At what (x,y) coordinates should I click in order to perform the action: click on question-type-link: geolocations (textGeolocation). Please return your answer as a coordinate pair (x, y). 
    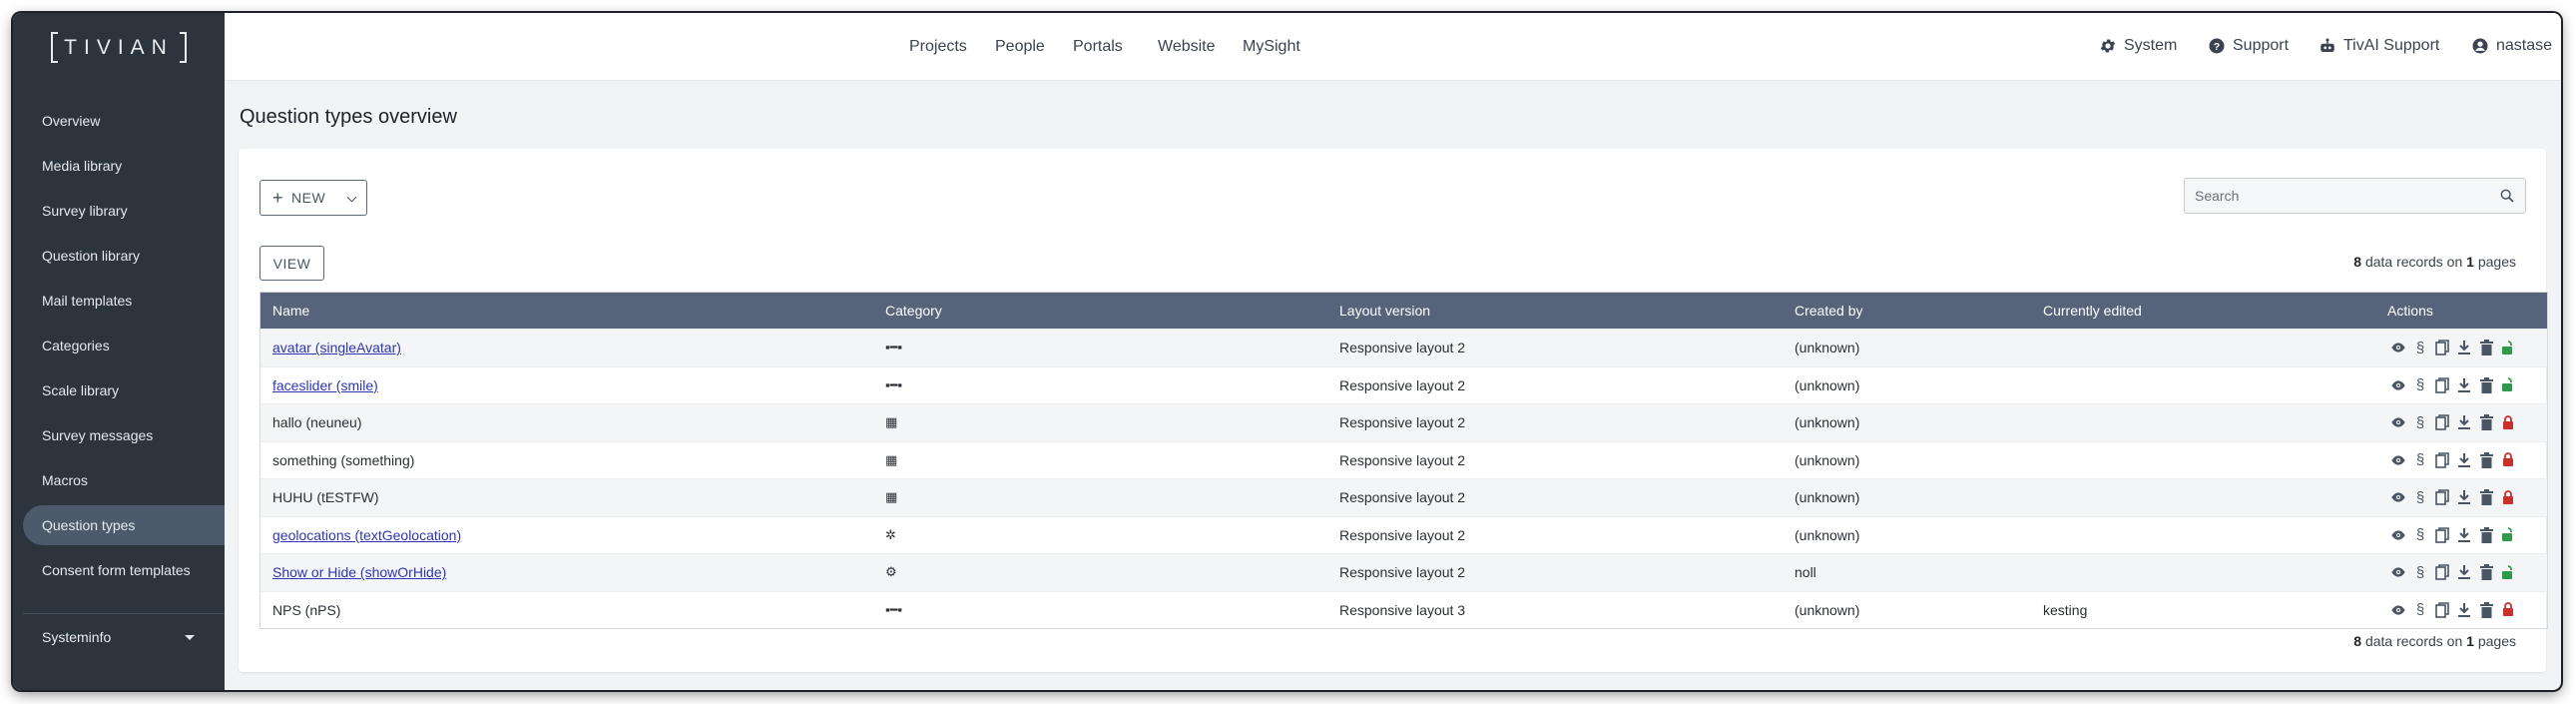
    Looking at the image, I should click on (366, 535).